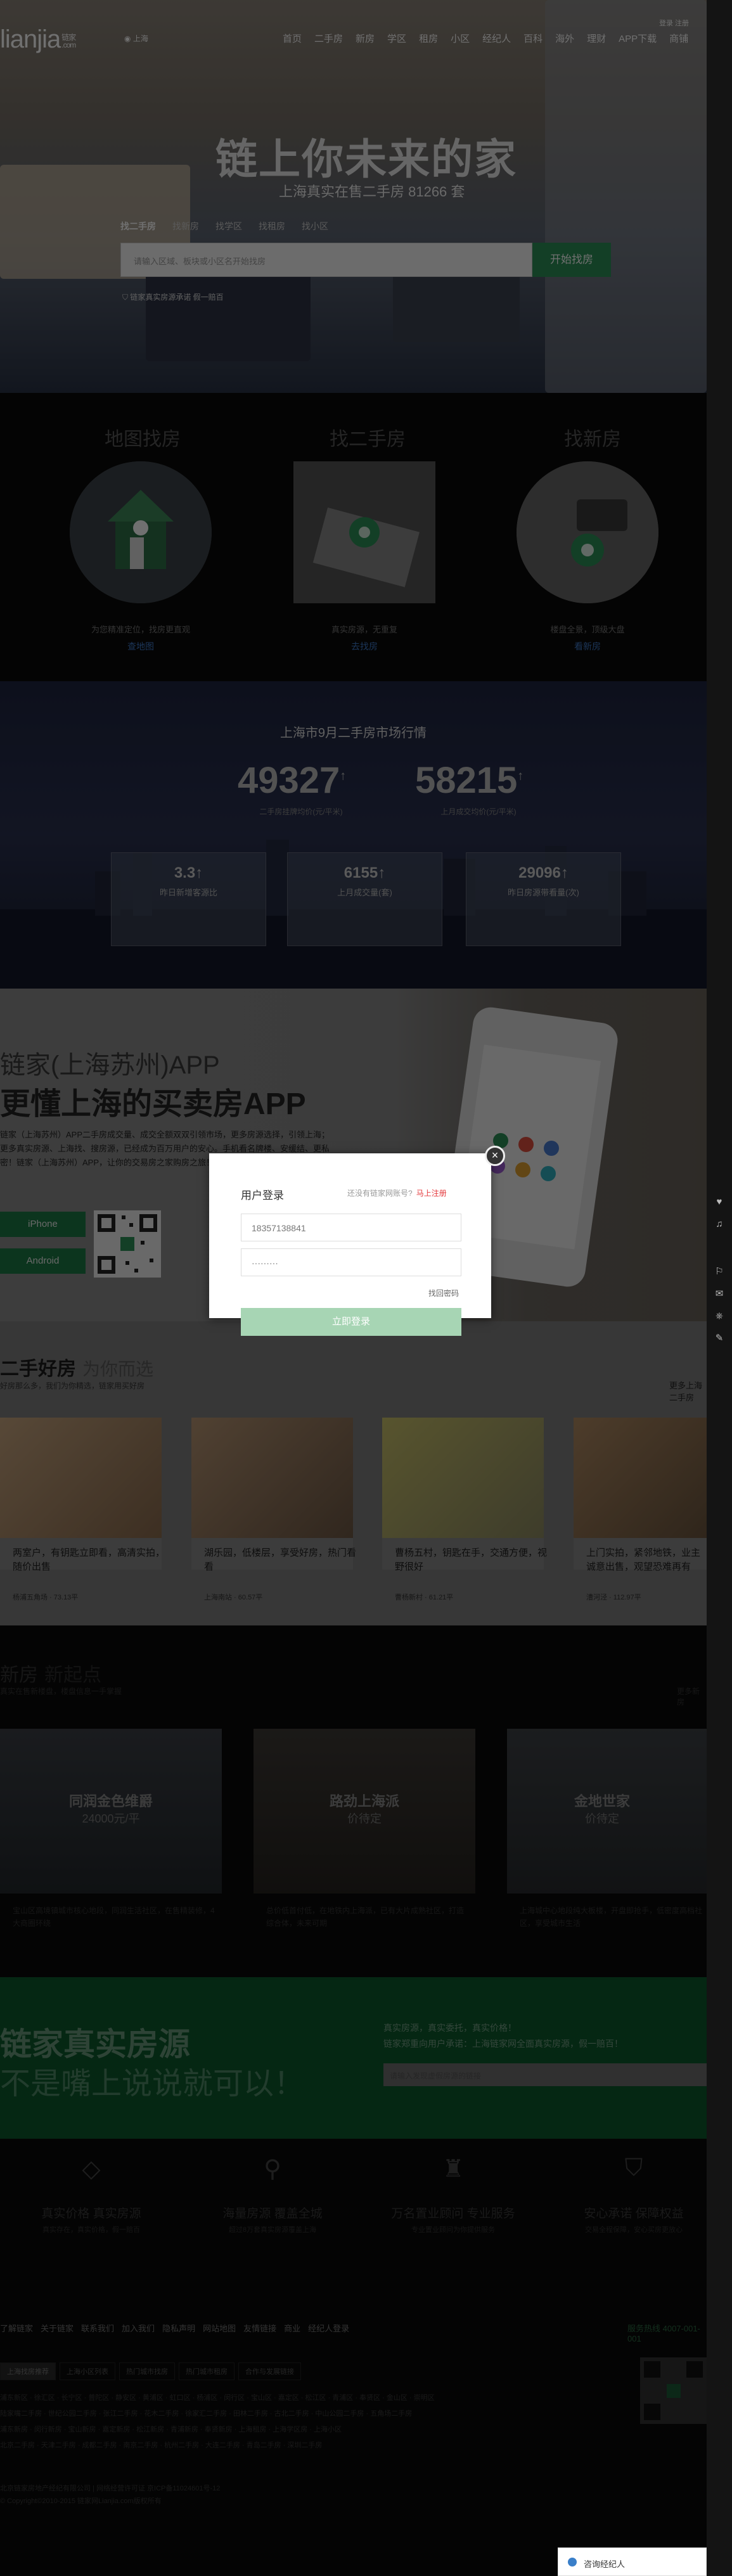 Image resolution: width=732 pixels, height=2576 pixels. Describe the element at coordinates (147, 2371) in the screenshot. I see `footer-tab: 热门城市找房` at that location.